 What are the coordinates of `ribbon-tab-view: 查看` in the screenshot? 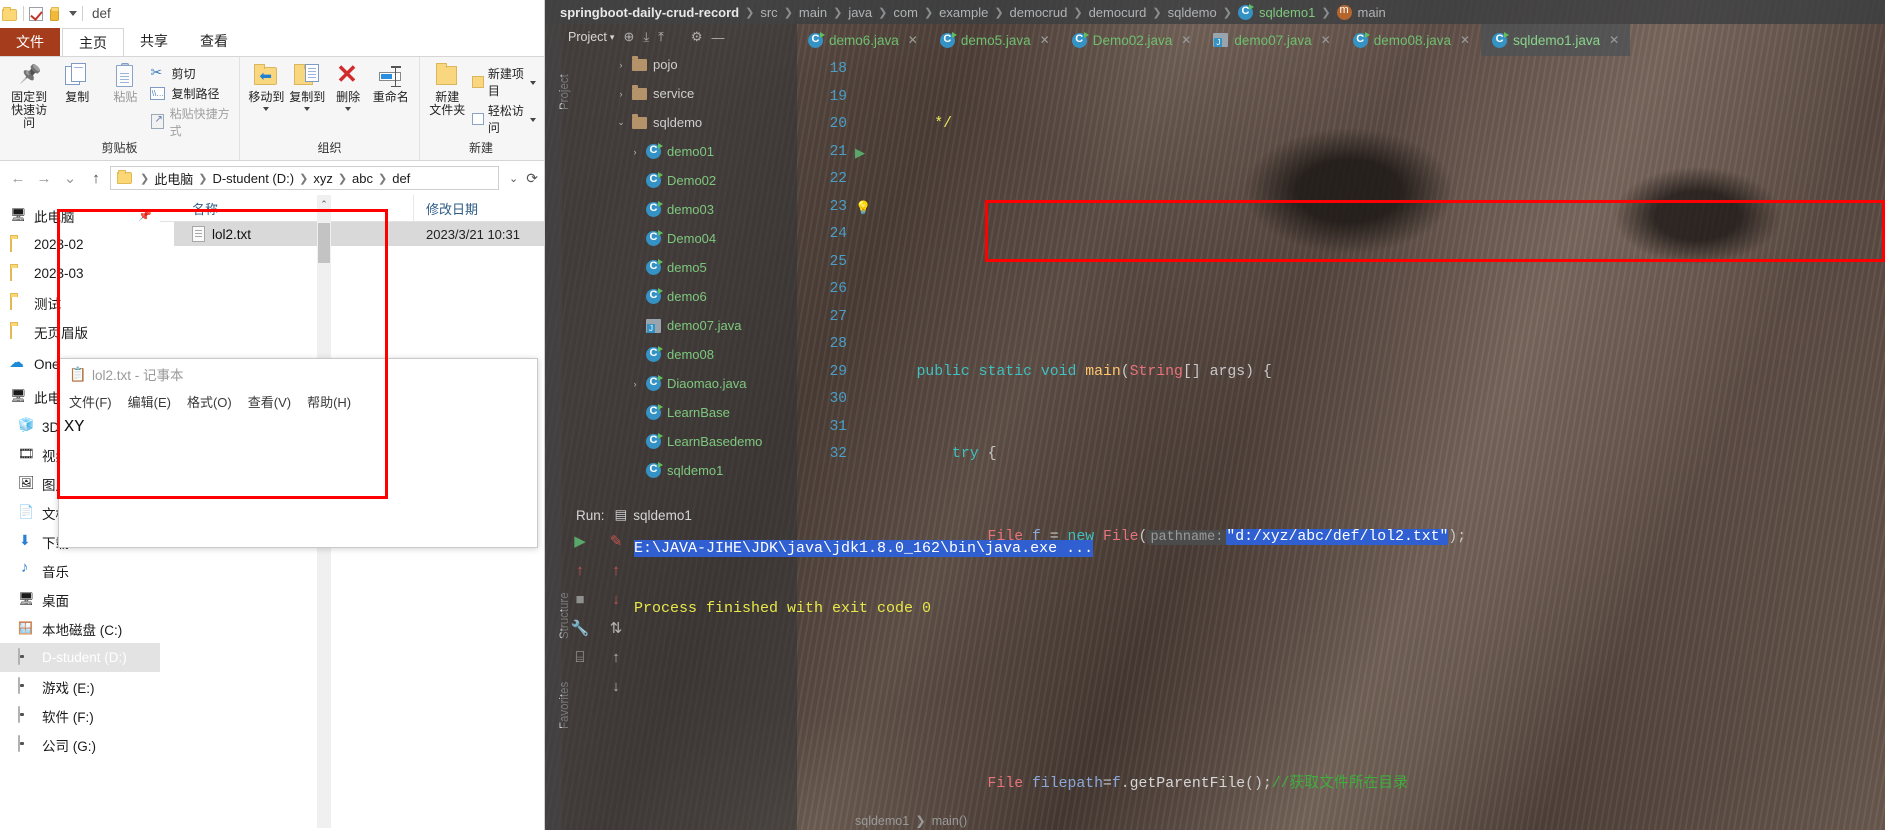 It's located at (214, 41).